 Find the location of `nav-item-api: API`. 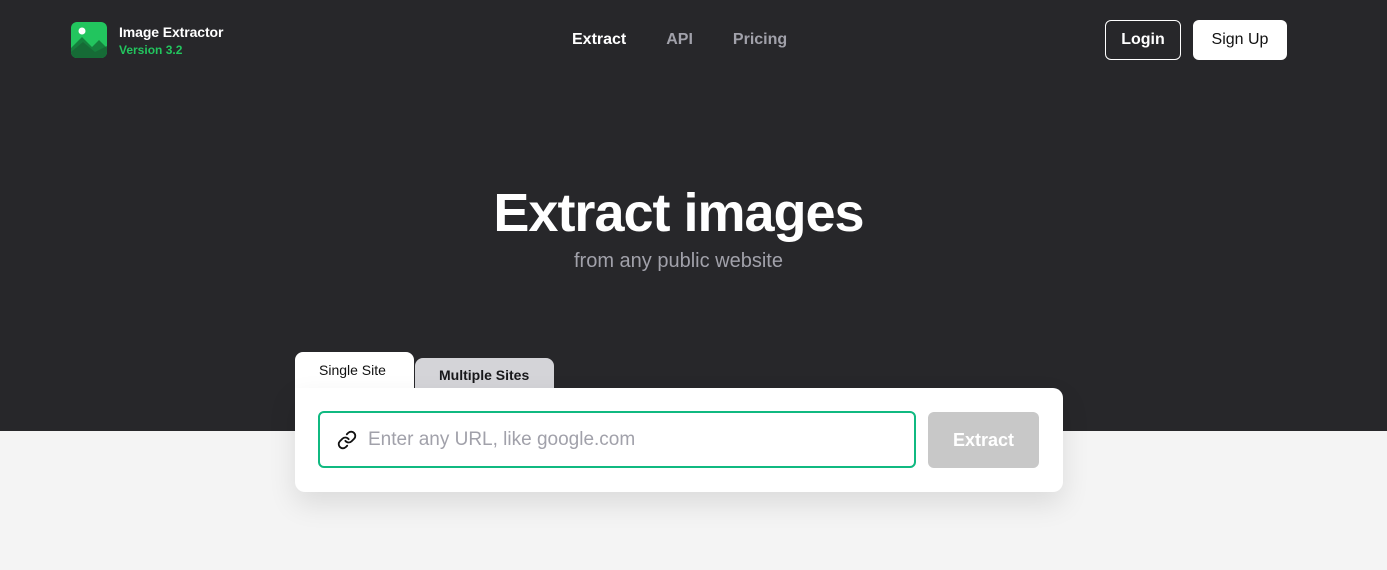

nav-item-api: API is located at coordinates (679, 40).